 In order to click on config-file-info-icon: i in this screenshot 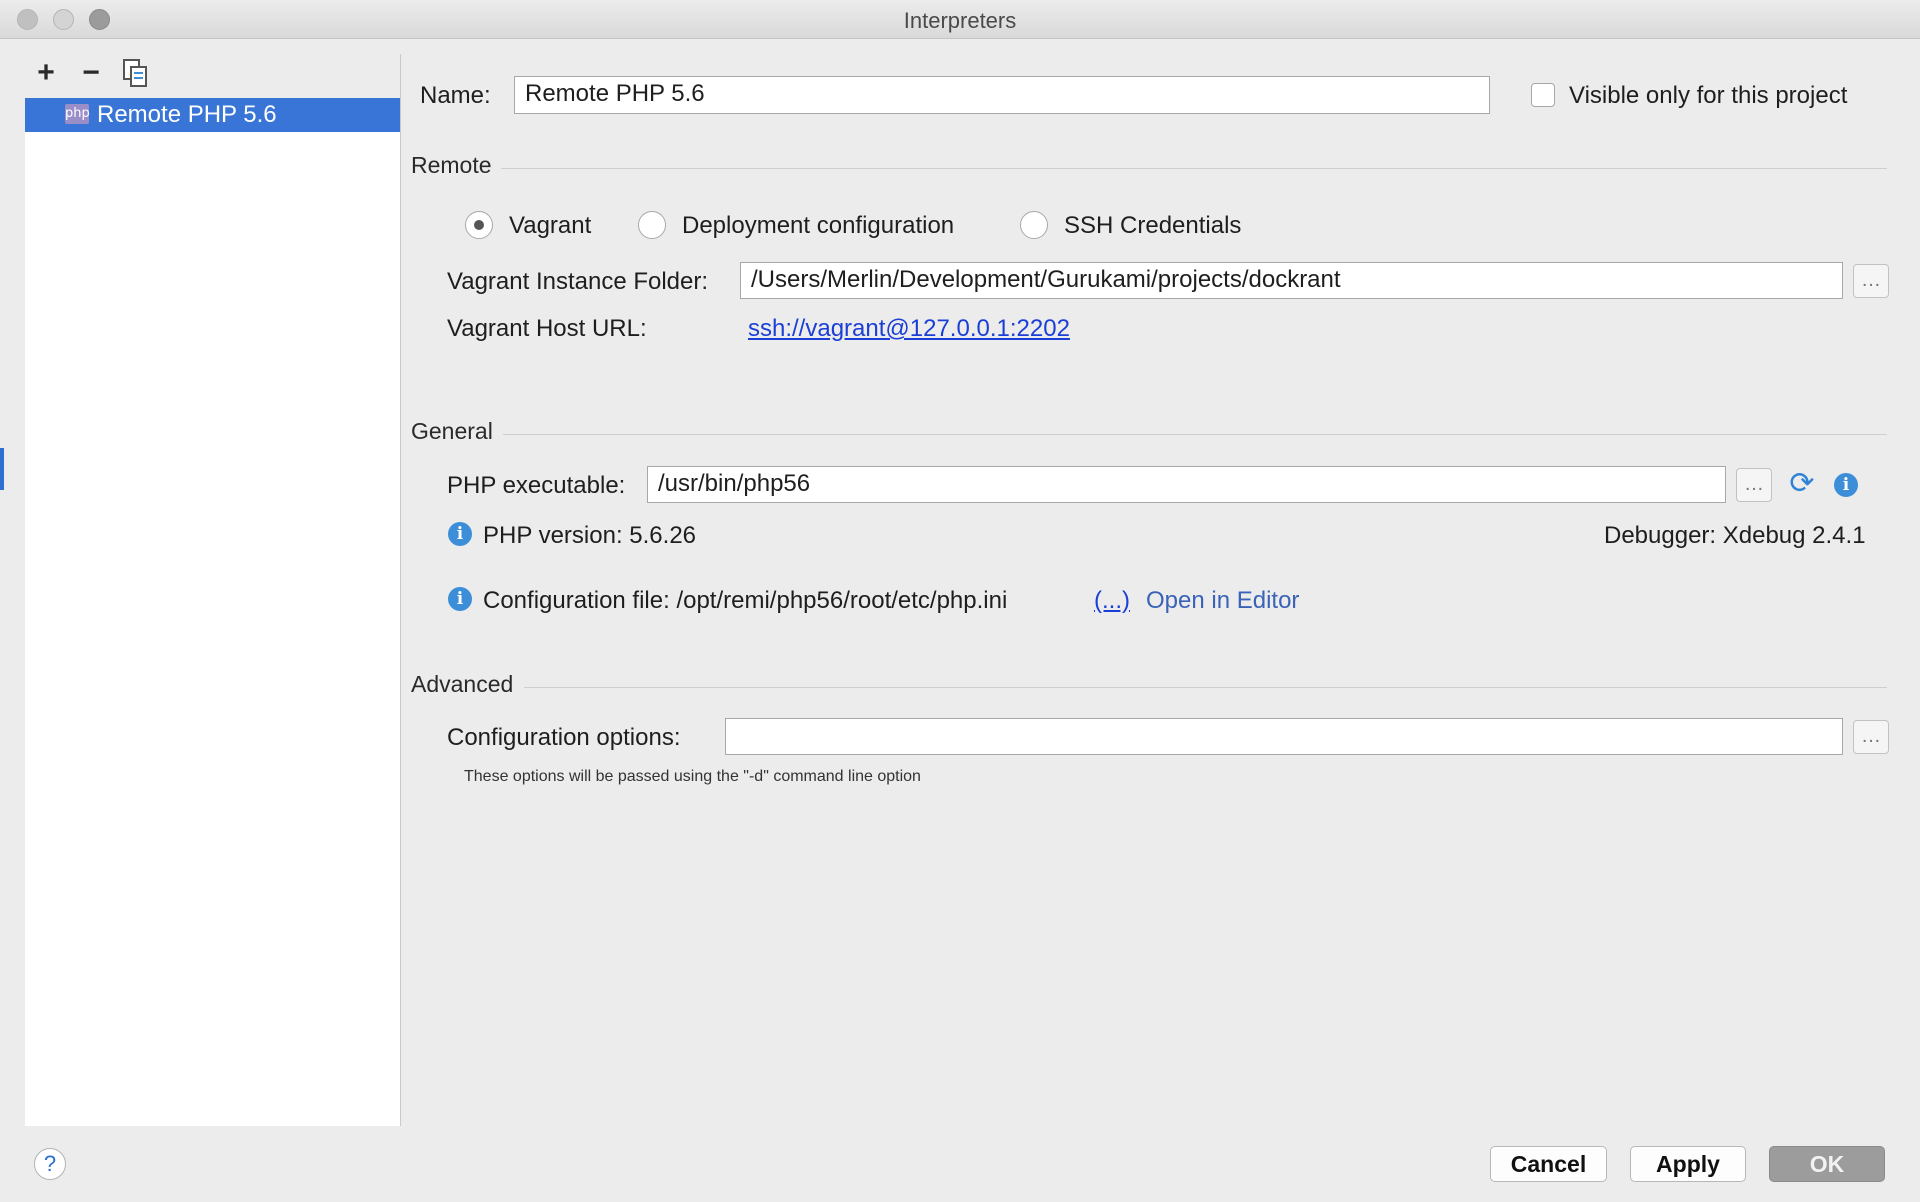, I will do `click(460, 599)`.